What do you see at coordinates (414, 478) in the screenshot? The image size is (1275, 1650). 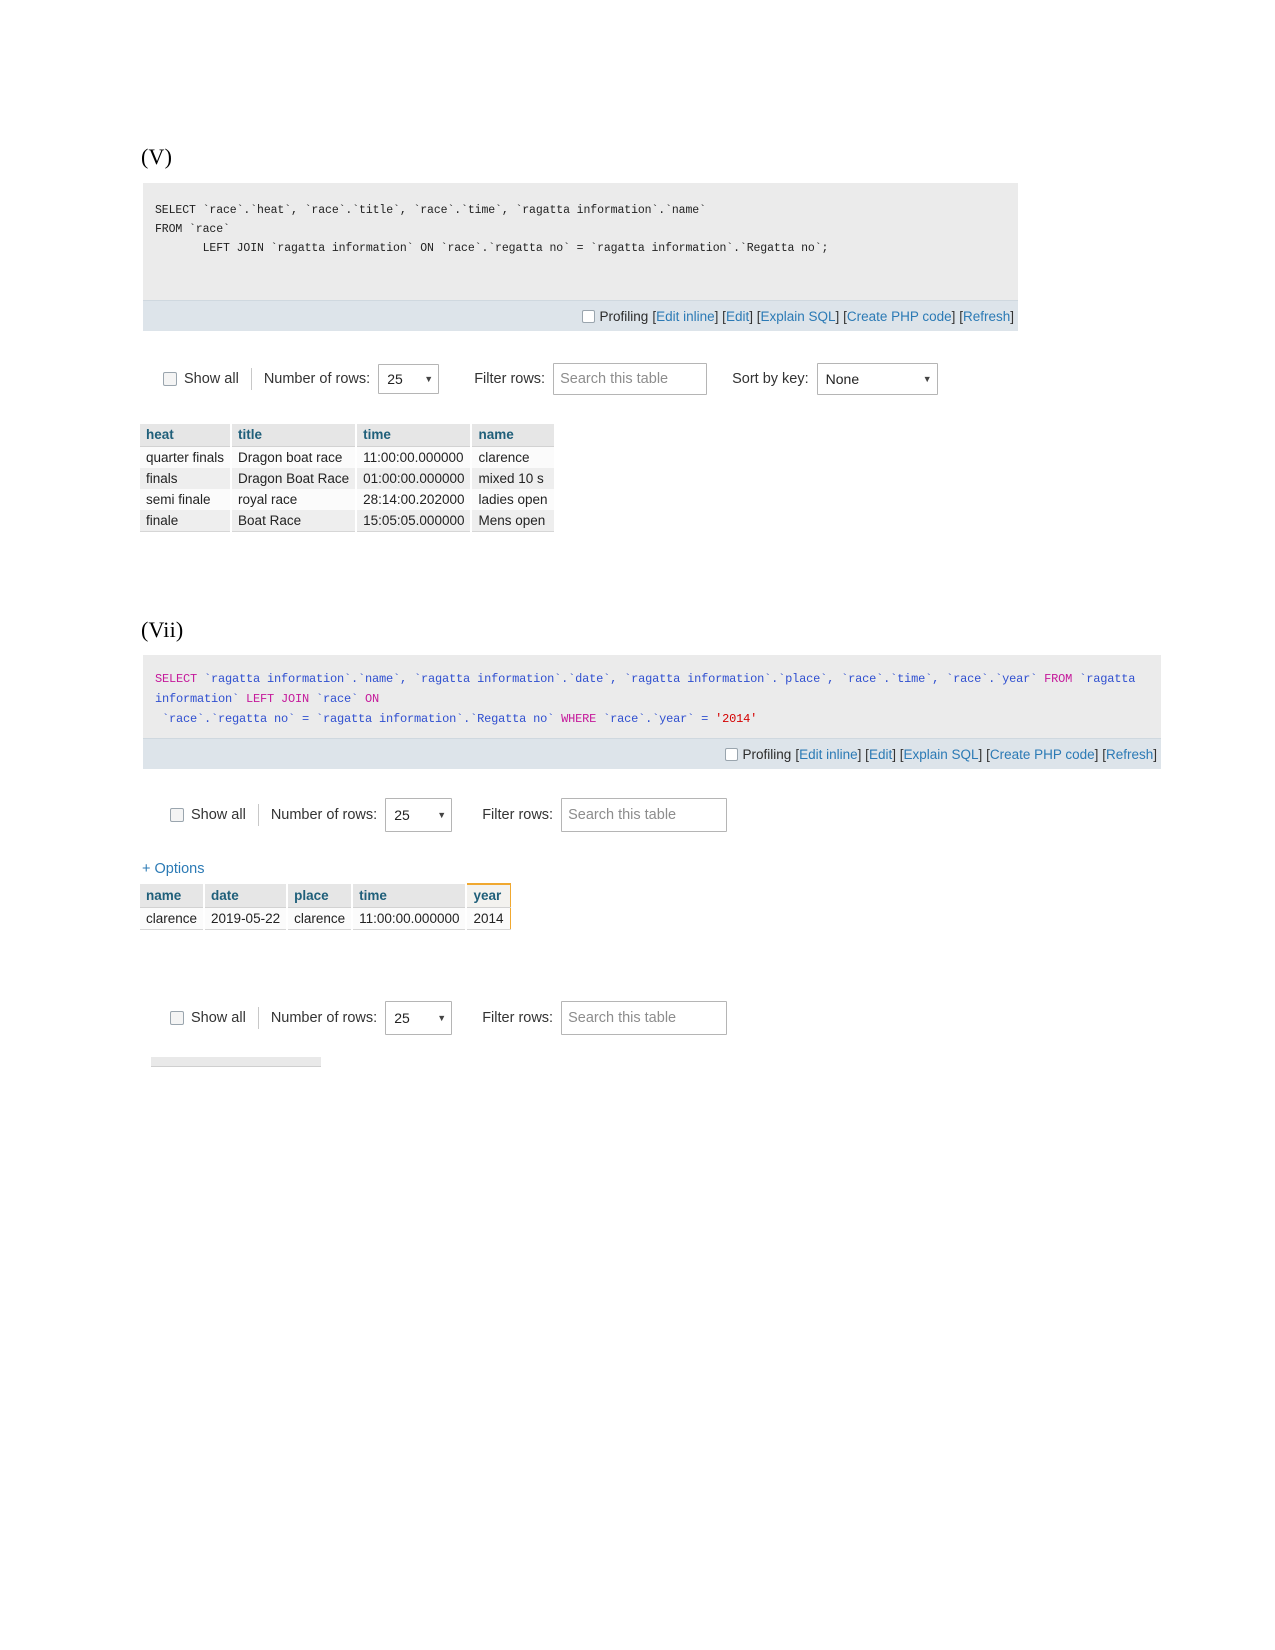 I see `cell-time: 01:00:00.000000` at bounding box center [414, 478].